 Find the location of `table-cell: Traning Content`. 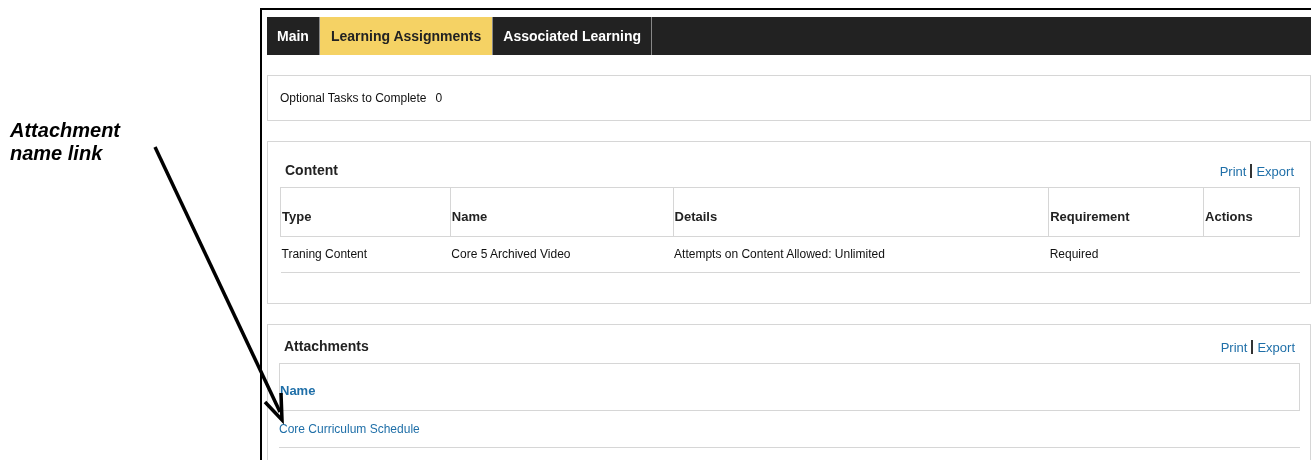

table-cell: Traning Content is located at coordinates (365, 254).